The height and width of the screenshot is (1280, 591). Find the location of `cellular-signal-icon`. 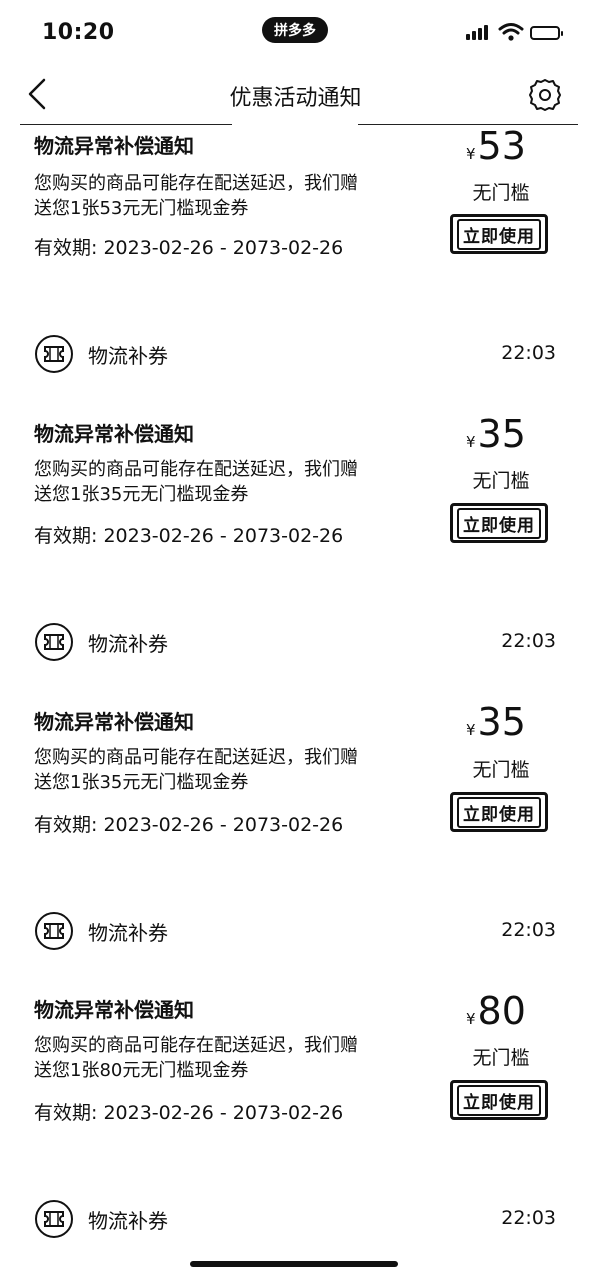

cellular-signal-icon is located at coordinates (477, 32).